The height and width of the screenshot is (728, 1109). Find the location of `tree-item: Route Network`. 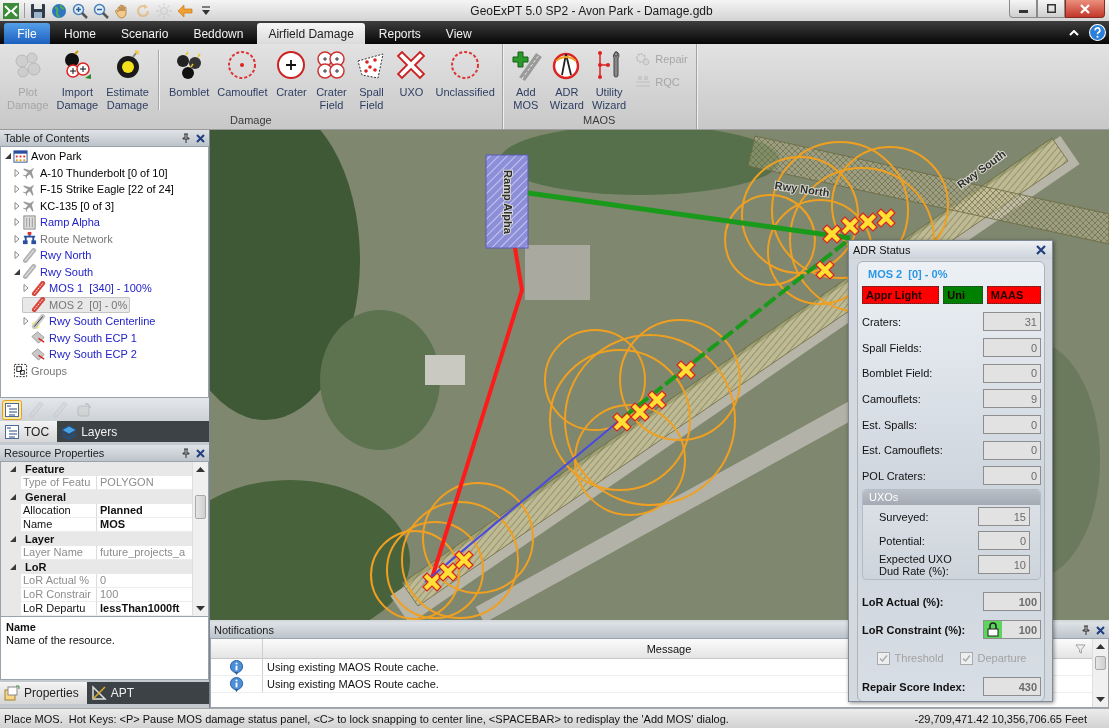

tree-item: Route Network is located at coordinates (64, 238).